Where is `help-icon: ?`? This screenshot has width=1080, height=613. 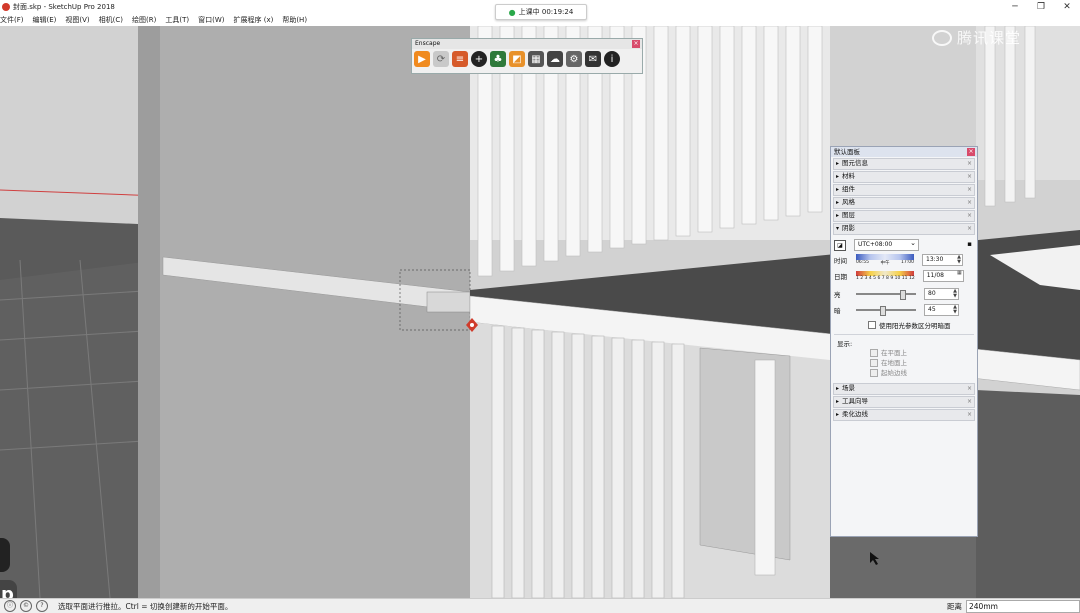 help-icon: ? is located at coordinates (42, 606).